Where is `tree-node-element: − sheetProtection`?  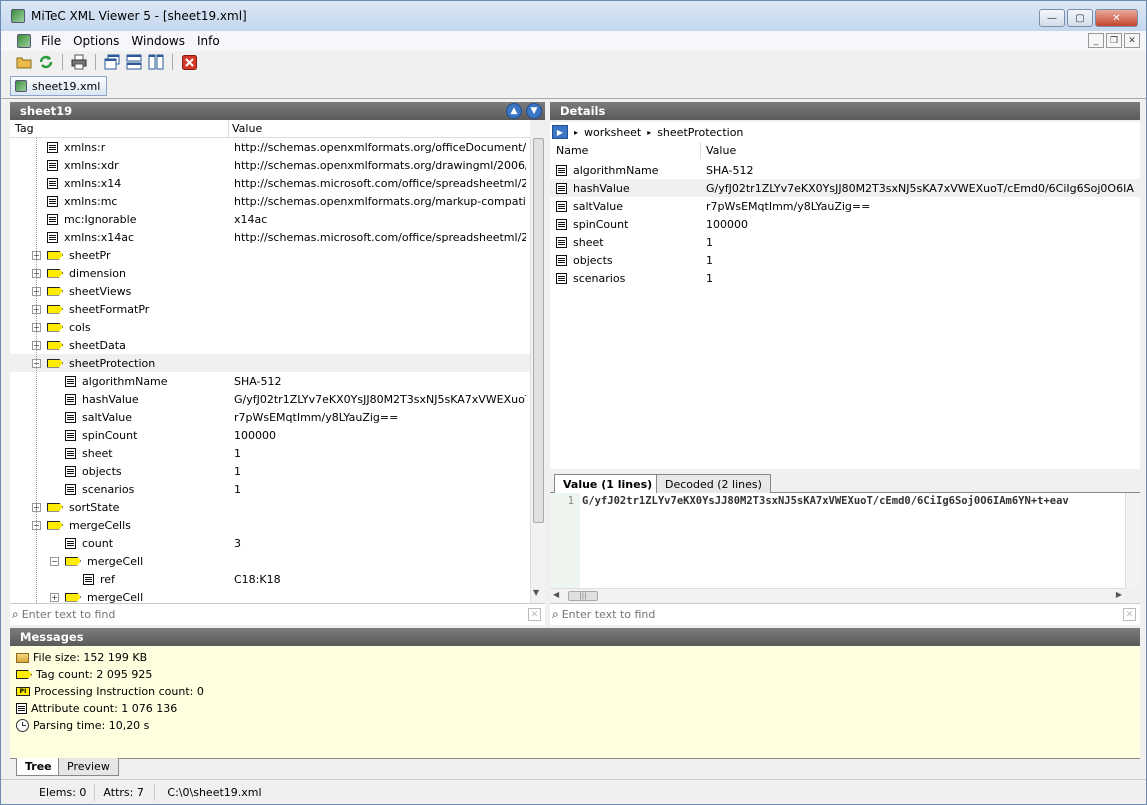
tree-node-element: − sheetProtection is located at coordinates (270, 363).